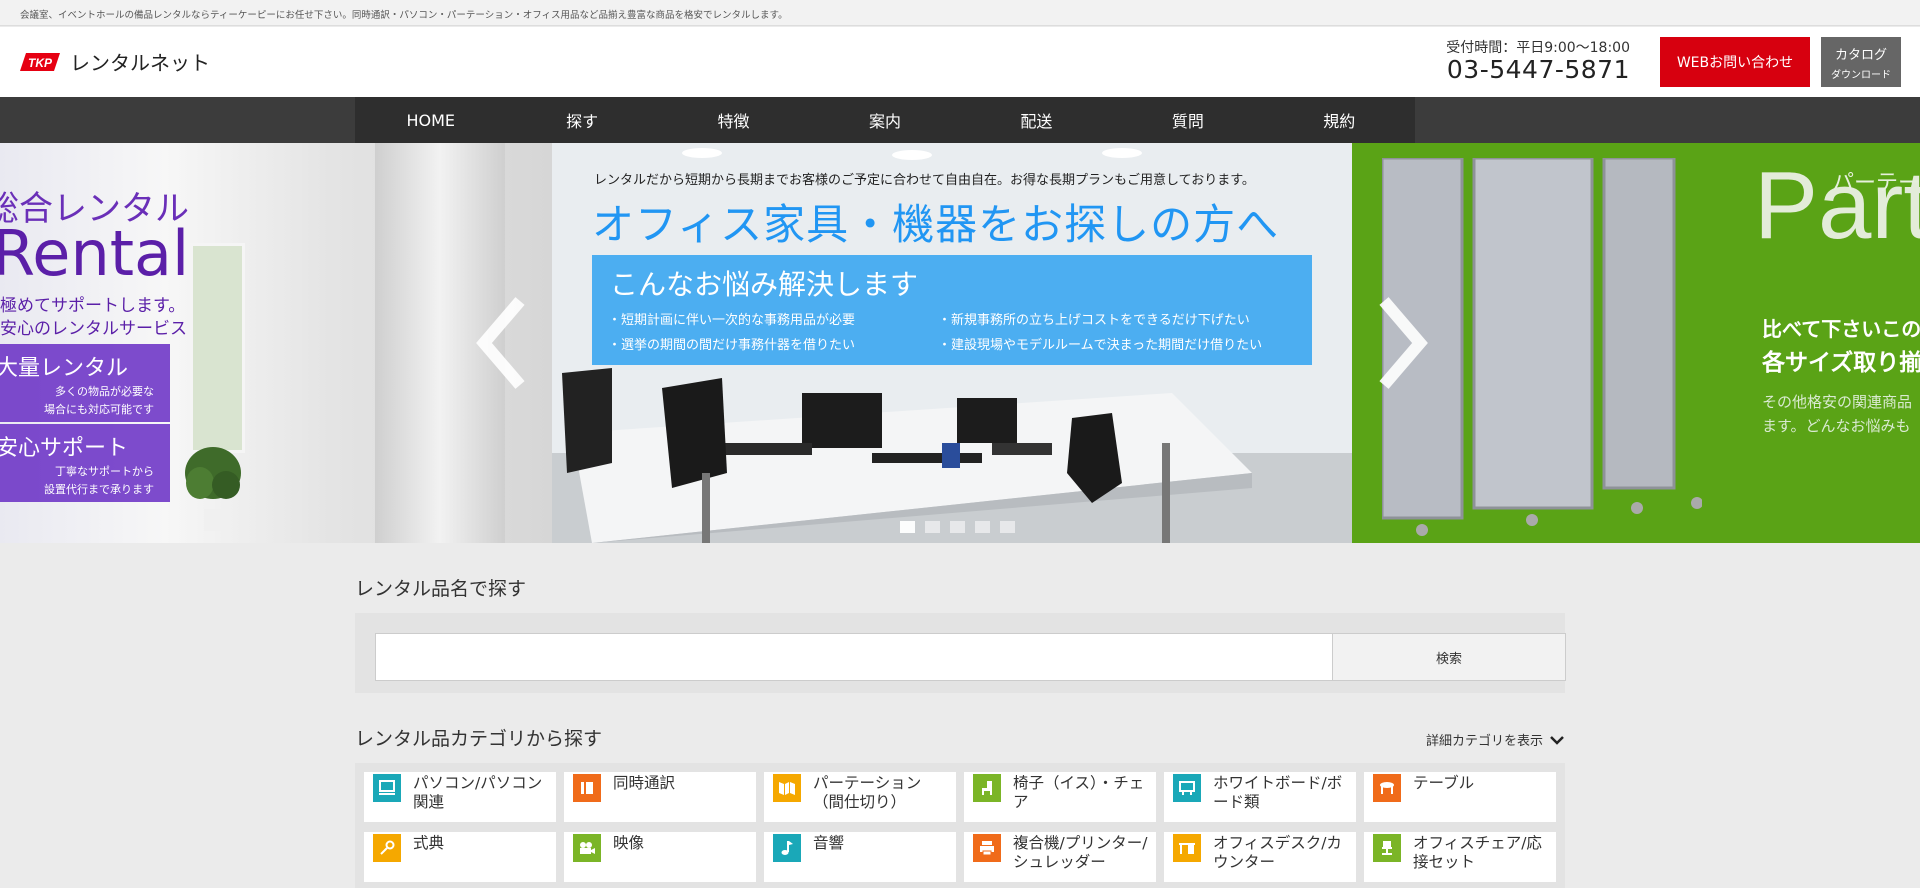 The width and height of the screenshot is (1920, 888). What do you see at coordinates (460, 857) in the screenshot?
I see `category-item-ceremony: 式典` at bounding box center [460, 857].